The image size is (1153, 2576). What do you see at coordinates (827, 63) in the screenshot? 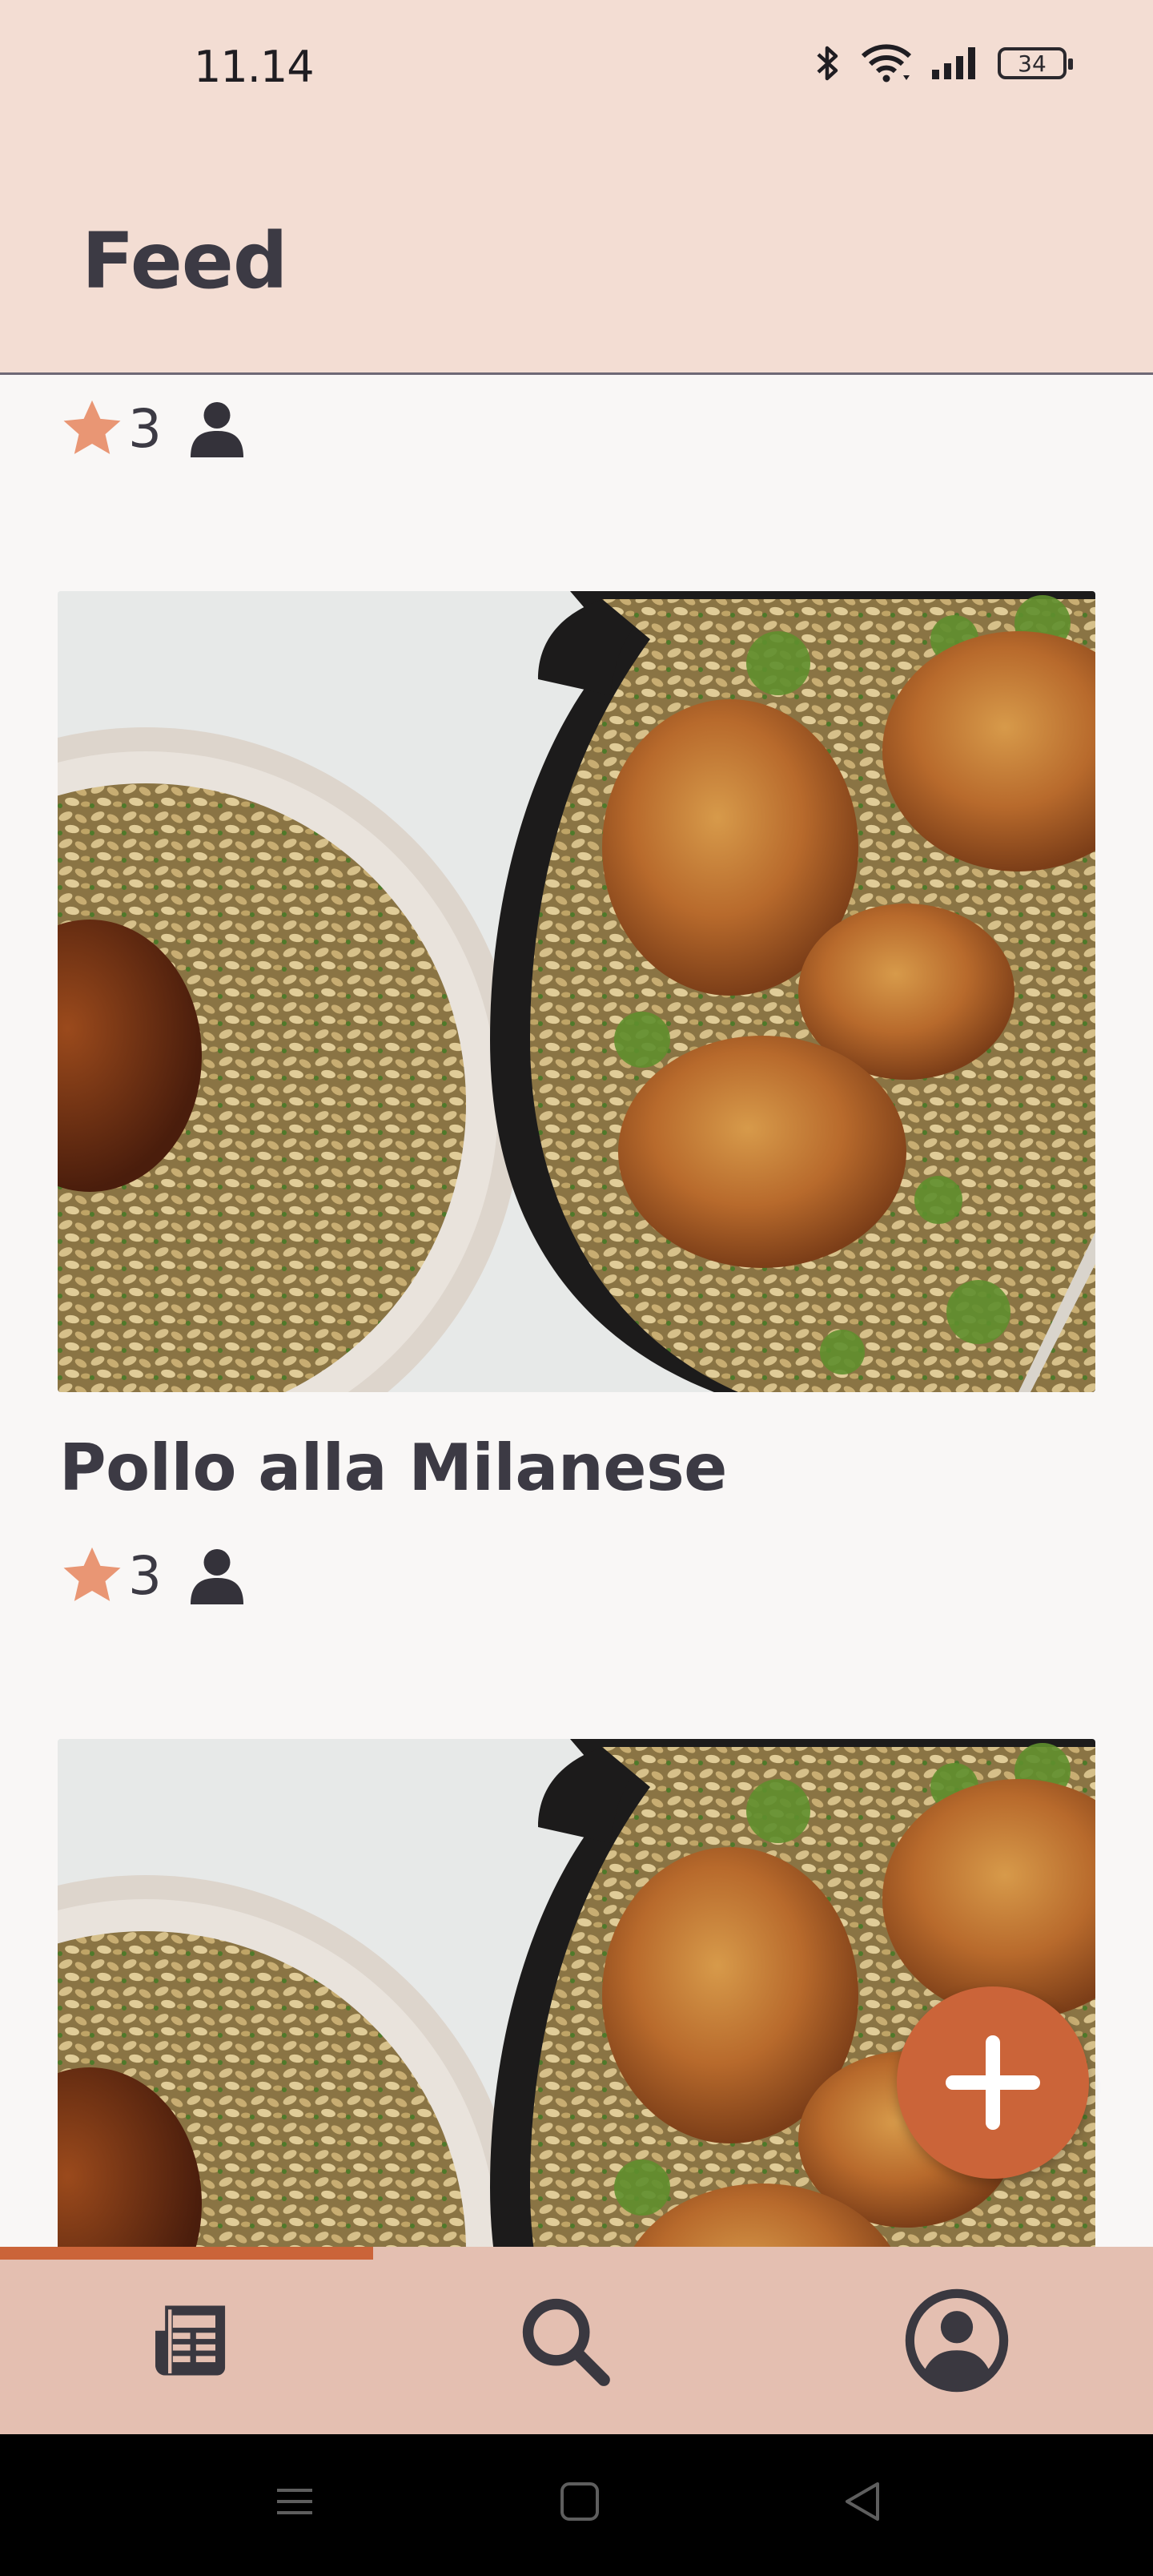
I see `bluetooth-icon` at bounding box center [827, 63].